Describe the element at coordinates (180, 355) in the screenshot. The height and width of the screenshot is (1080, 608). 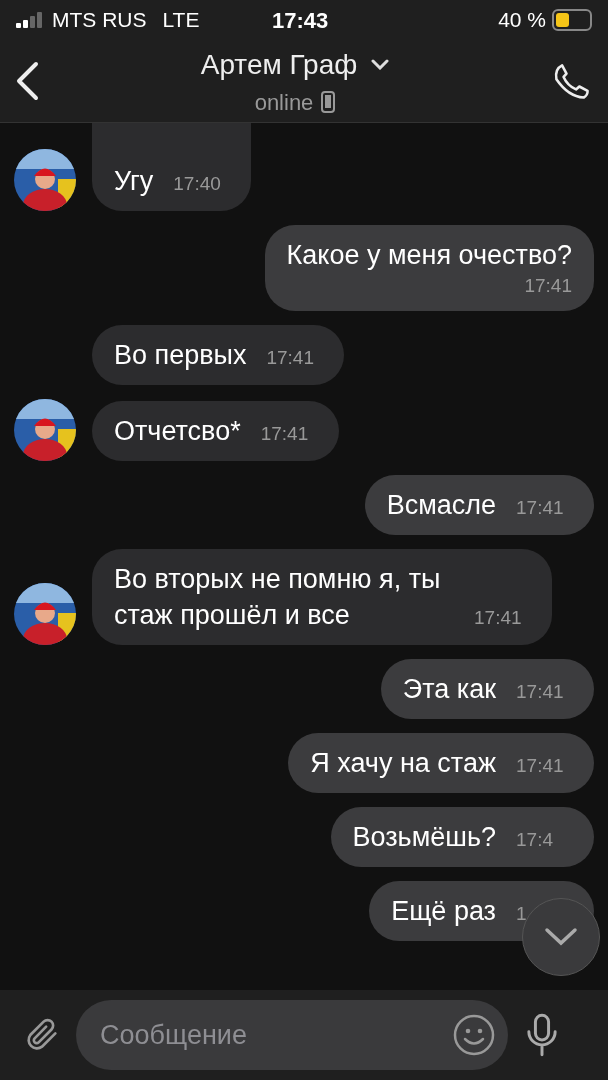
I see `message-text: Во первых` at that location.